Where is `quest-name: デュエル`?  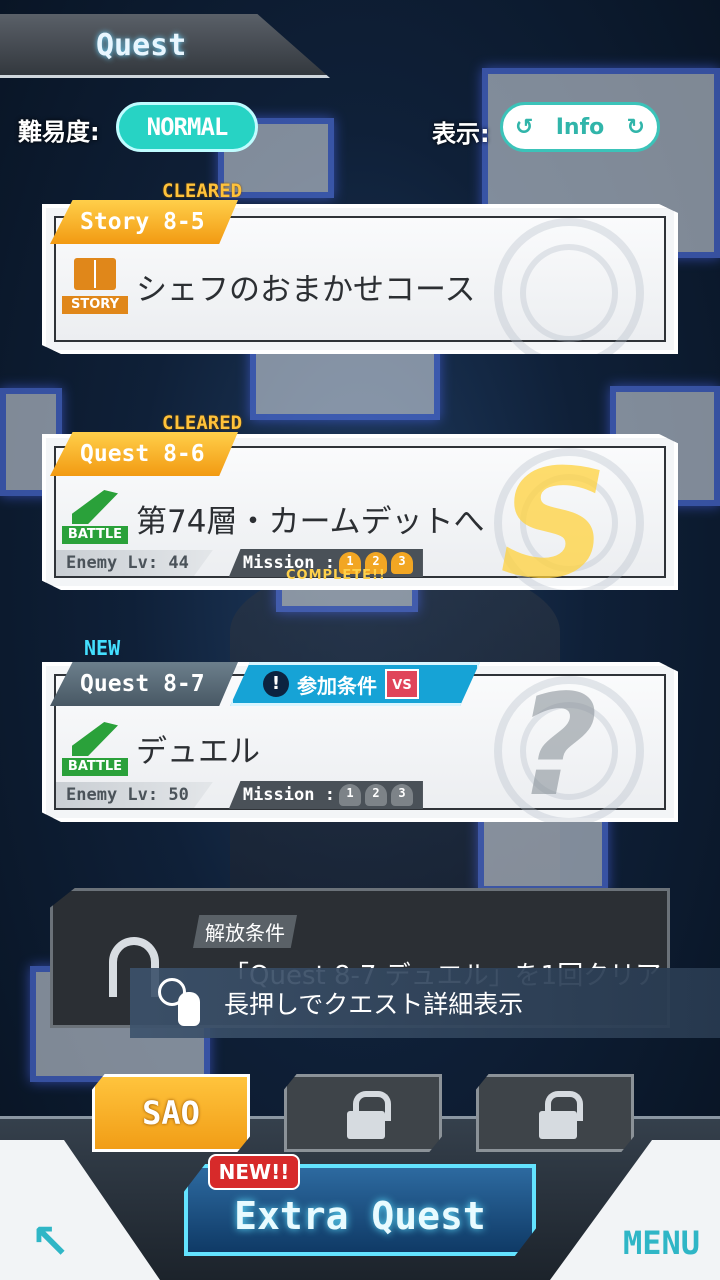
quest-name: デュエル is located at coordinates (198, 752).